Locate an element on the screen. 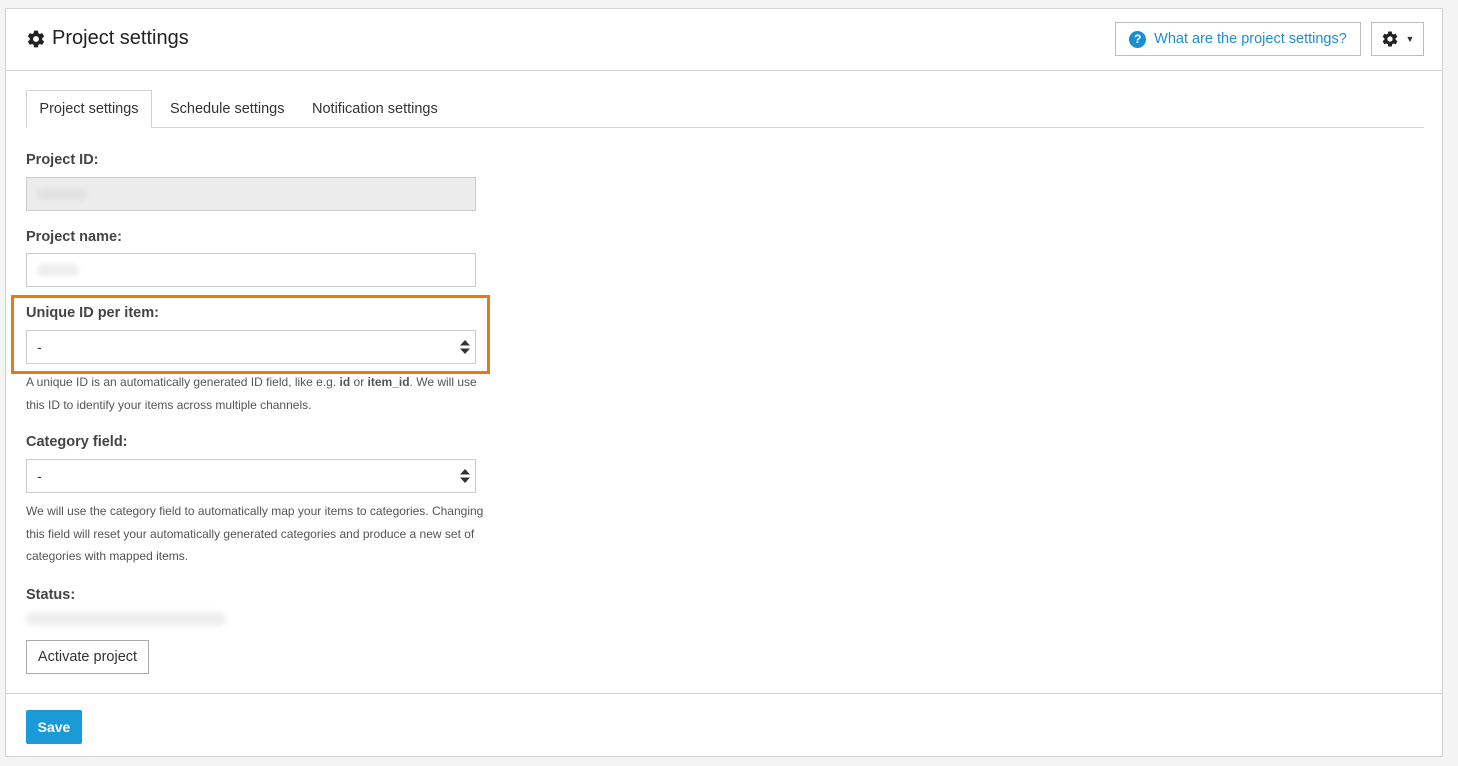 This screenshot has width=1458, height=766. redacted-status is located at coordinates (126, 619).